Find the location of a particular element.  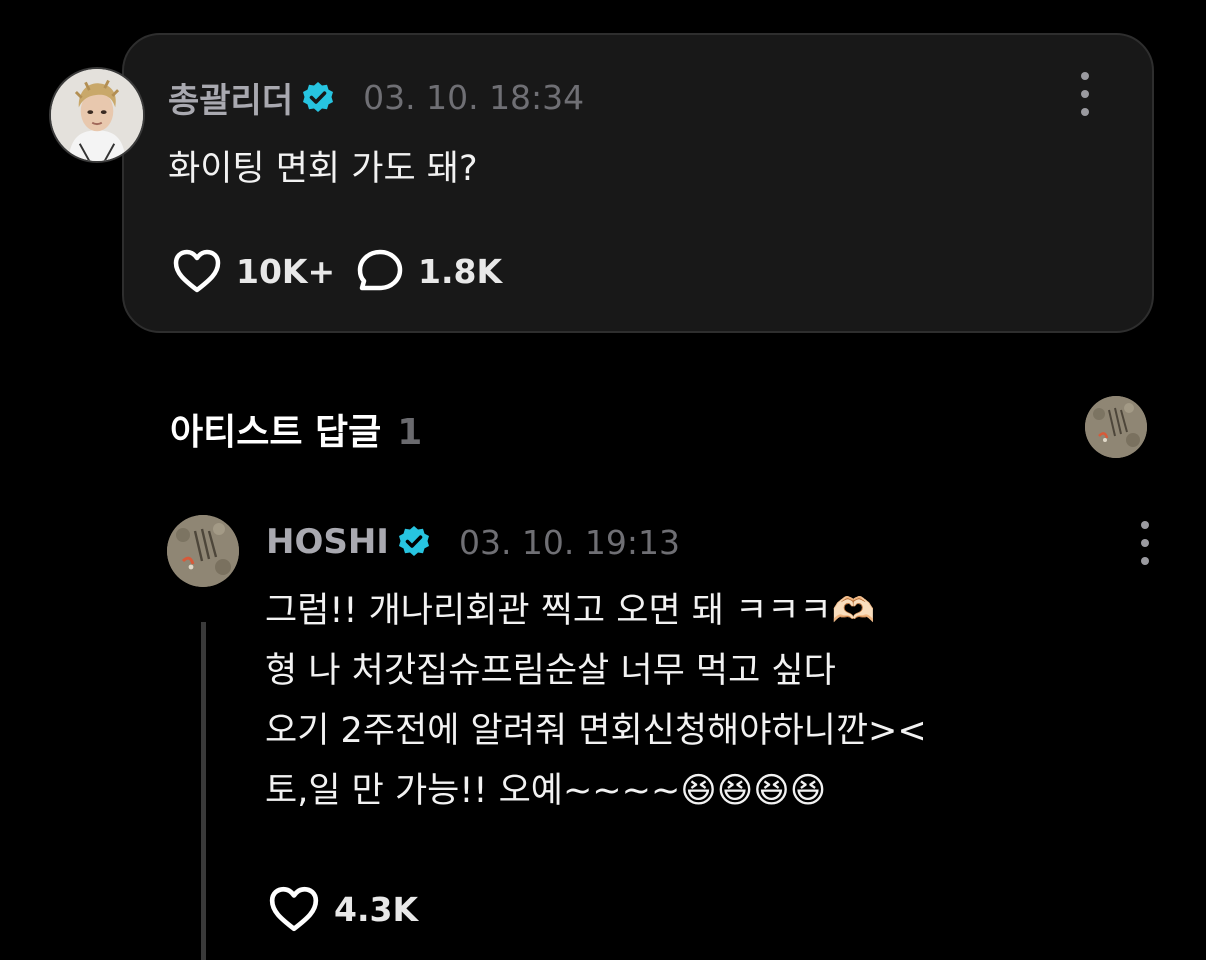

reply-author-avatar is located at coordinates (203, 551).